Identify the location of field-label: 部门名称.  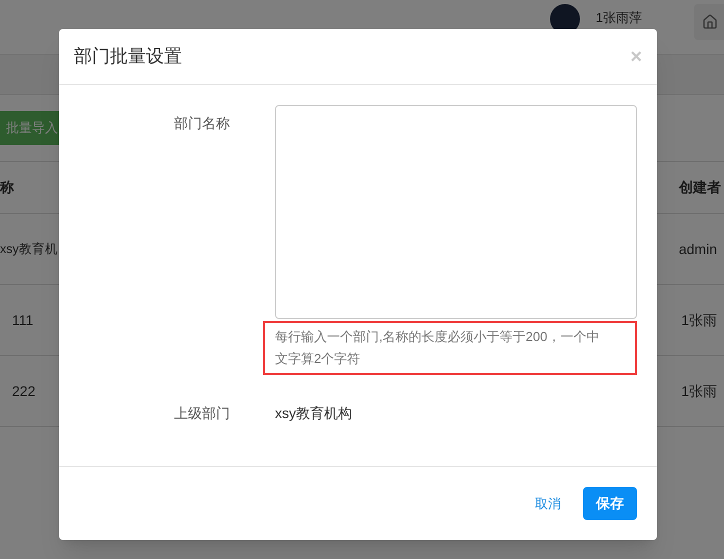
(202, 123).